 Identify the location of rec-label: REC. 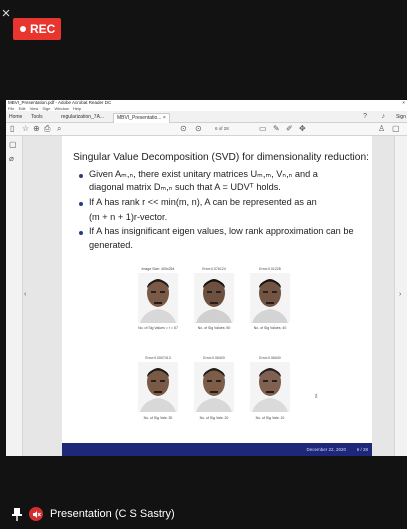
(43, 29).